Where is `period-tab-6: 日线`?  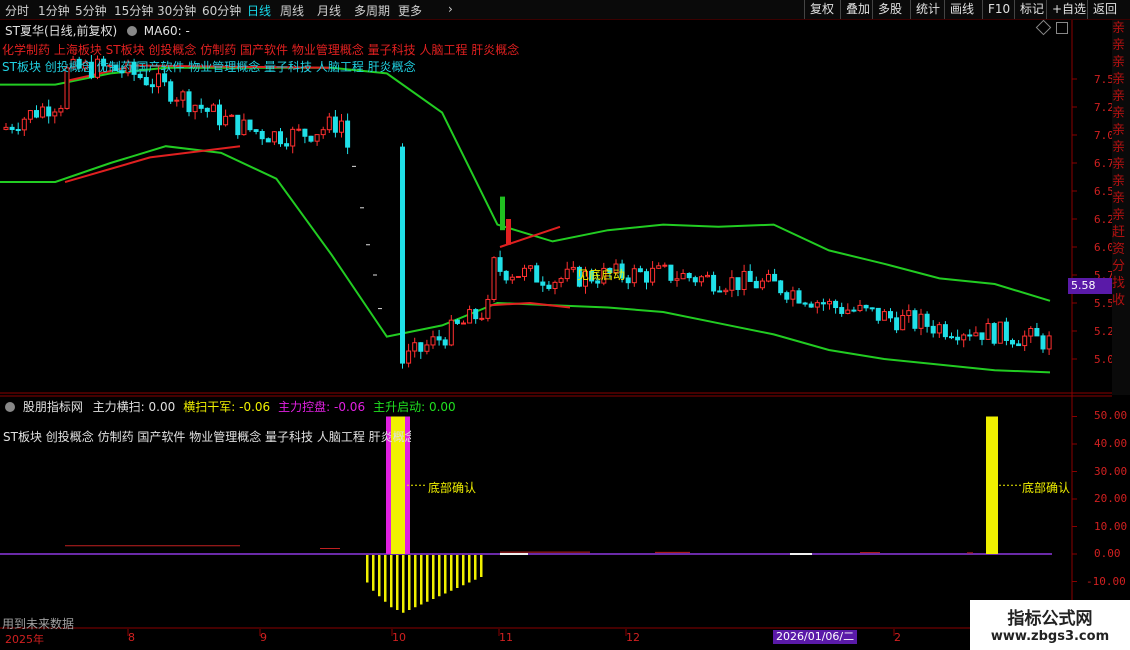
period-tab-6: 日线 is located at coordinates (259, 10).